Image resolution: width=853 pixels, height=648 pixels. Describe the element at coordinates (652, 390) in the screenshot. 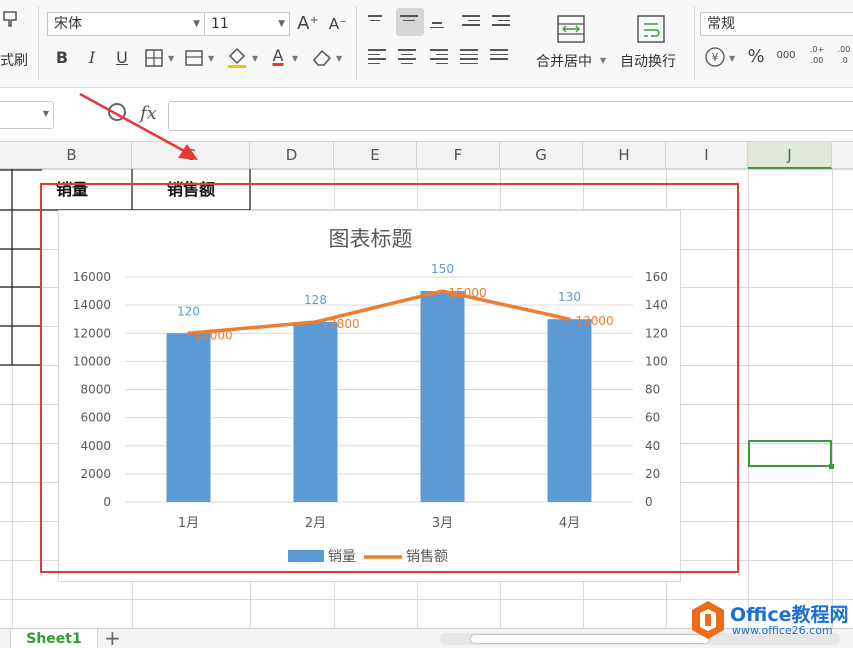

I see `y2-tick-label: 80` at that location.